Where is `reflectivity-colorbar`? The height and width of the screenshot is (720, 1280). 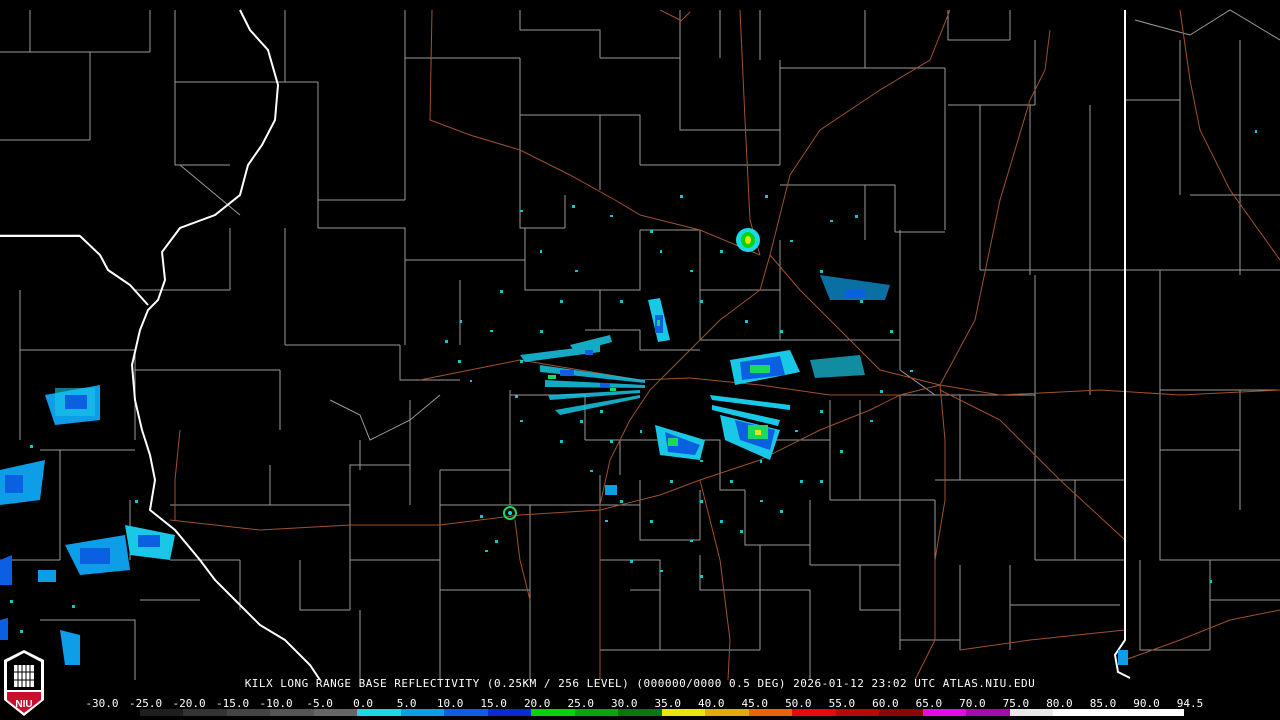
reflectivity-colorbar is located at coordinates (640, 712).